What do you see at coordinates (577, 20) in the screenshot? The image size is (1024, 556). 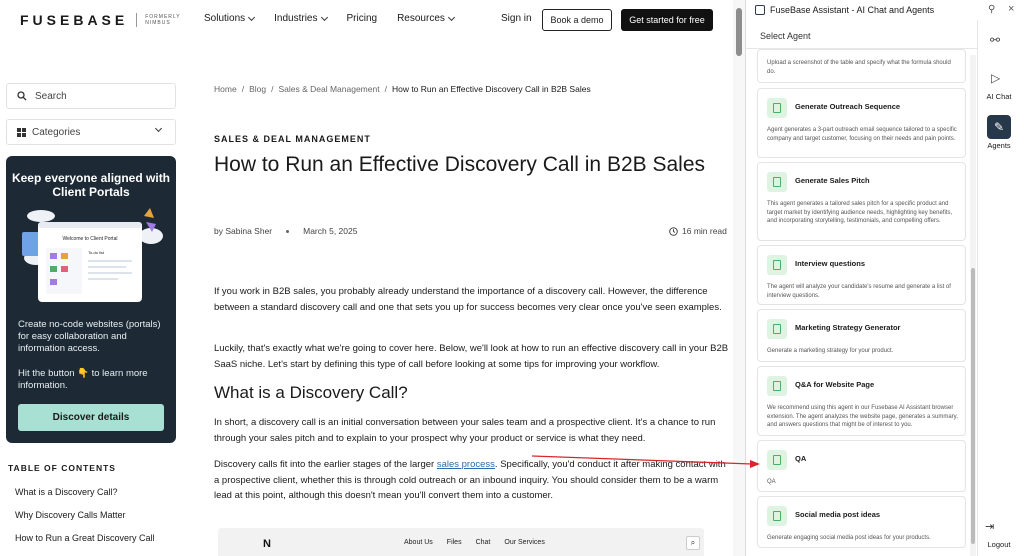 I see `book-demo-button: Book a demo` at bounding box center [577, 20].